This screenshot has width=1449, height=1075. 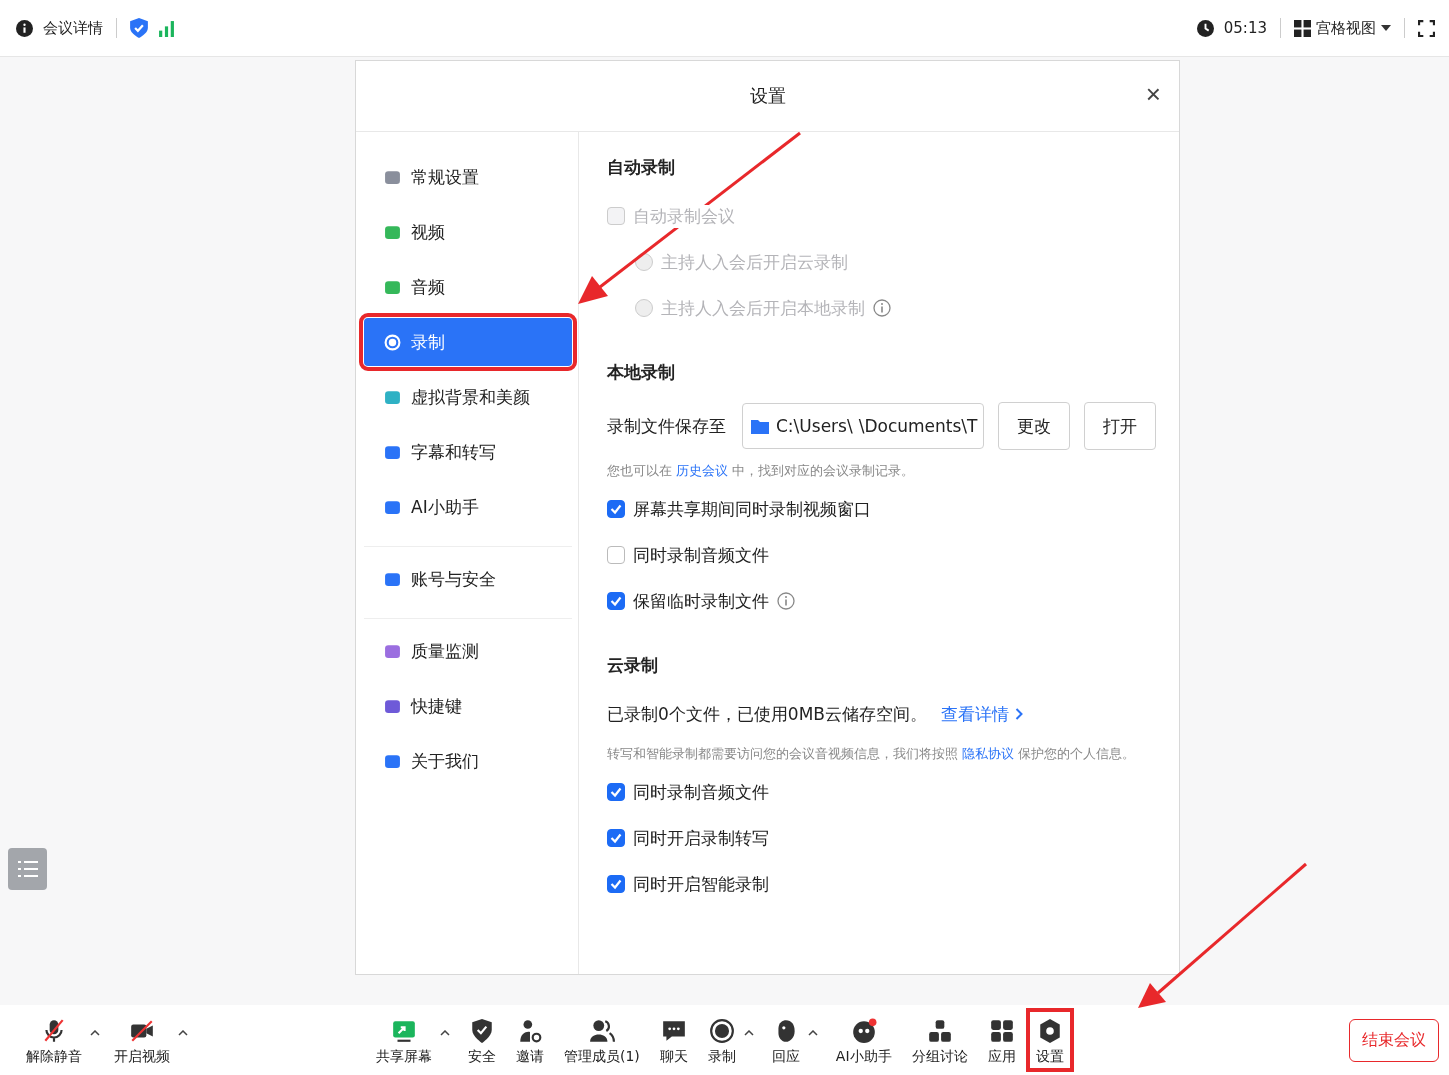 I want to click on toolbar-button: 设置, so click(x=1049, y=1040).